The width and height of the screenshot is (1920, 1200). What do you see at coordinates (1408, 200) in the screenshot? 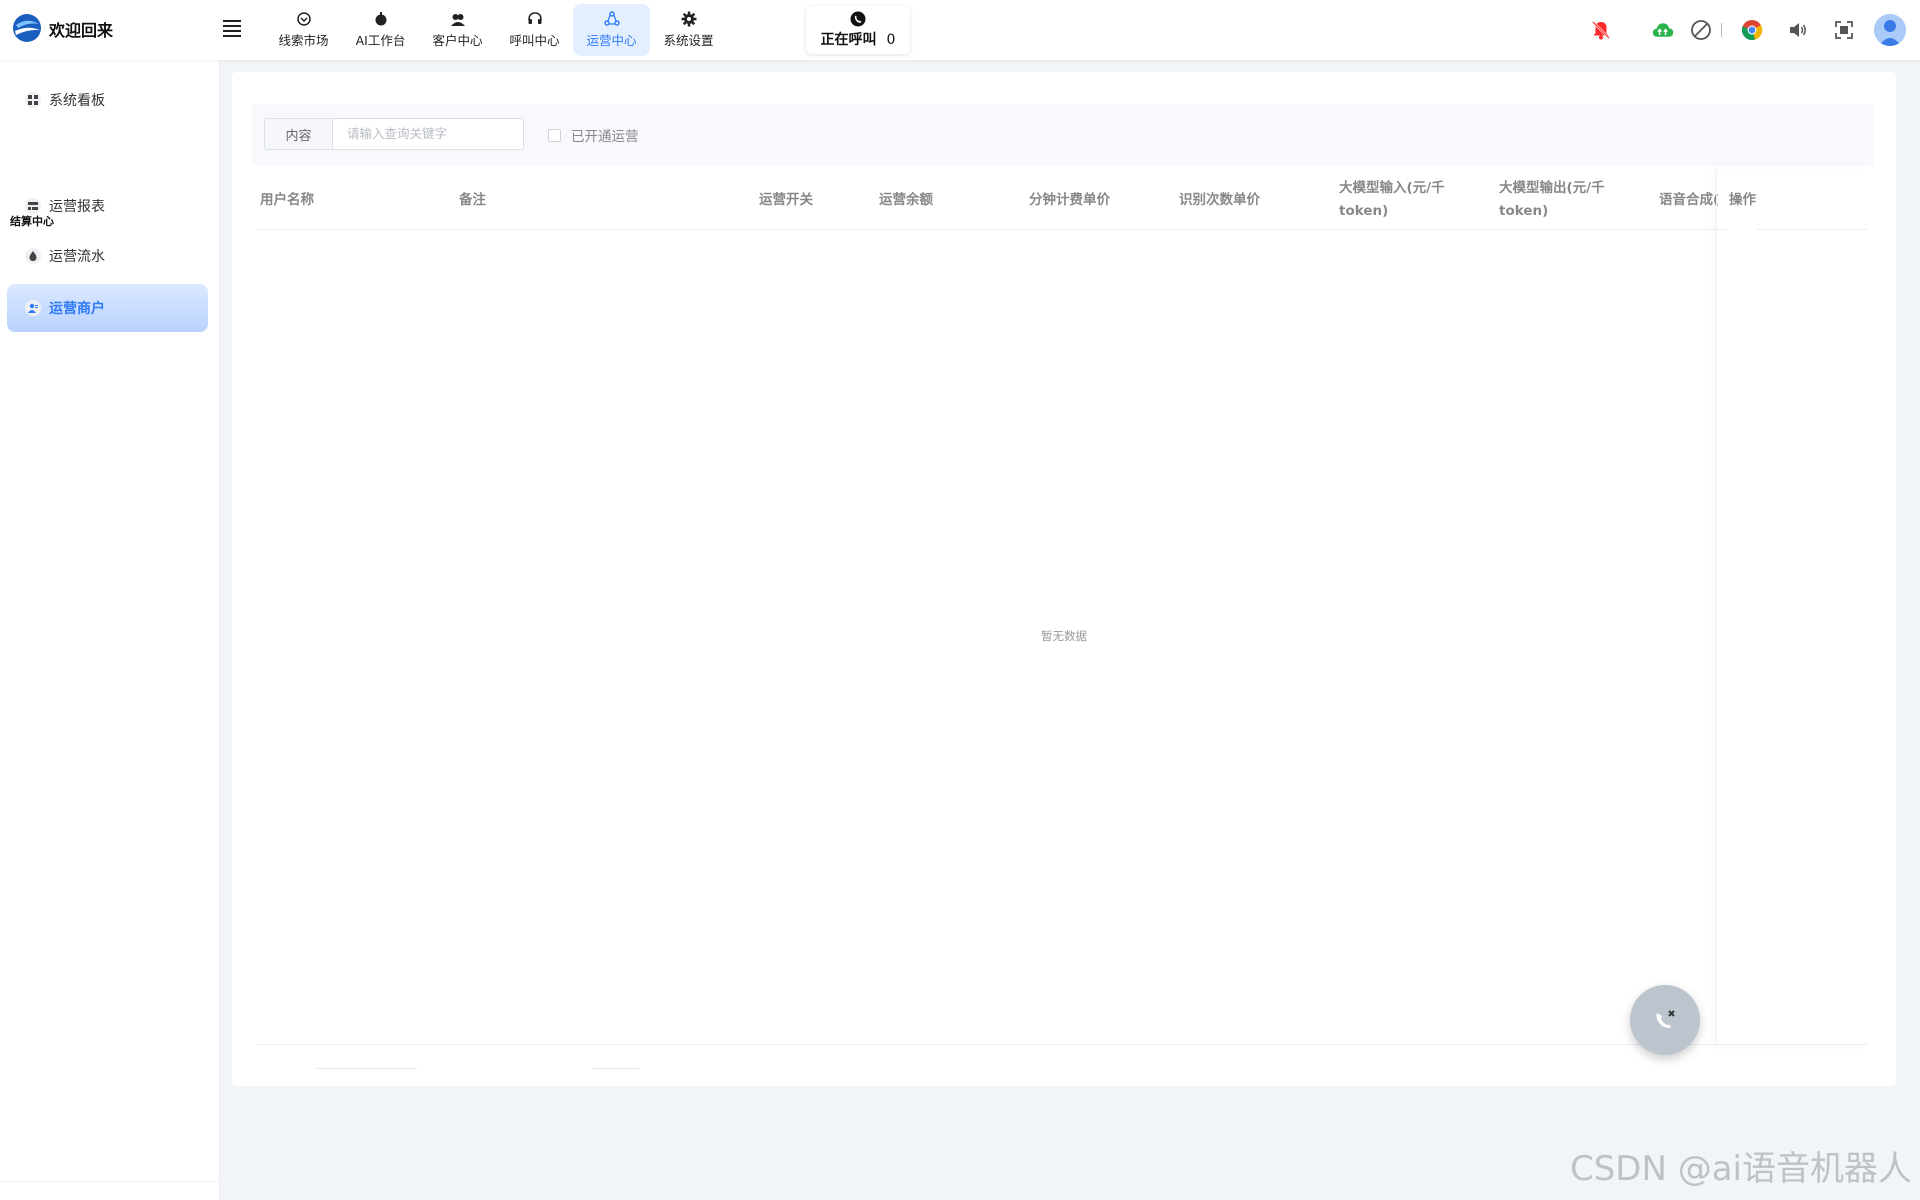
I see `column-header: 大模型输入(元/千token)` at bounding box center [1408, 200].